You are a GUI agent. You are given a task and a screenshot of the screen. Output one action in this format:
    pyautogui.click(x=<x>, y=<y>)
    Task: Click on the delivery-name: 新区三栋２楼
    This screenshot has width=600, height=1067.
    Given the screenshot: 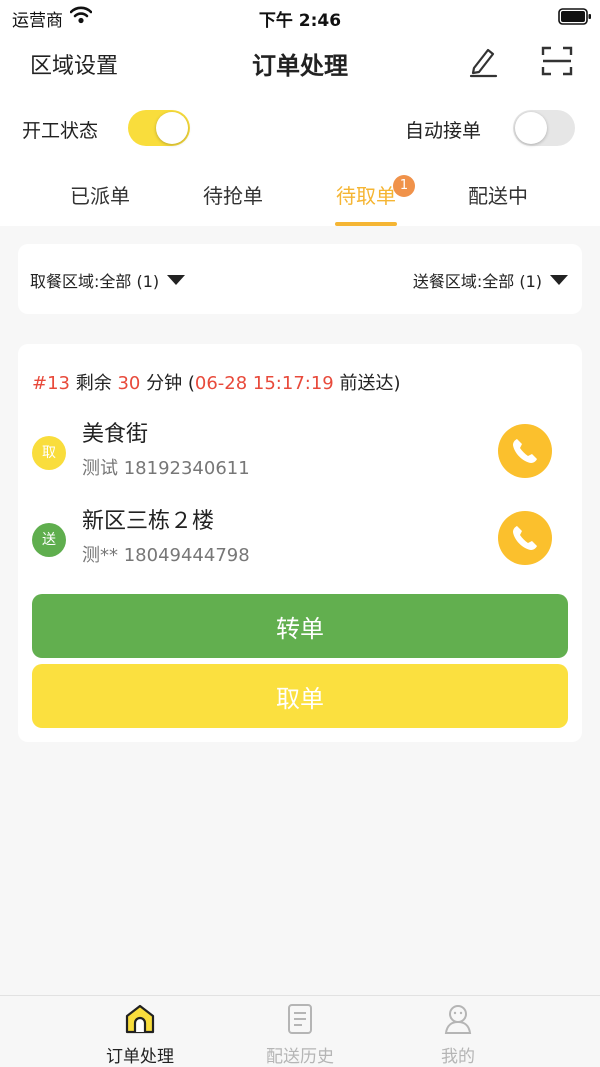 What is the action you would take?
    pyautogui.click(x=148, y=521)
    